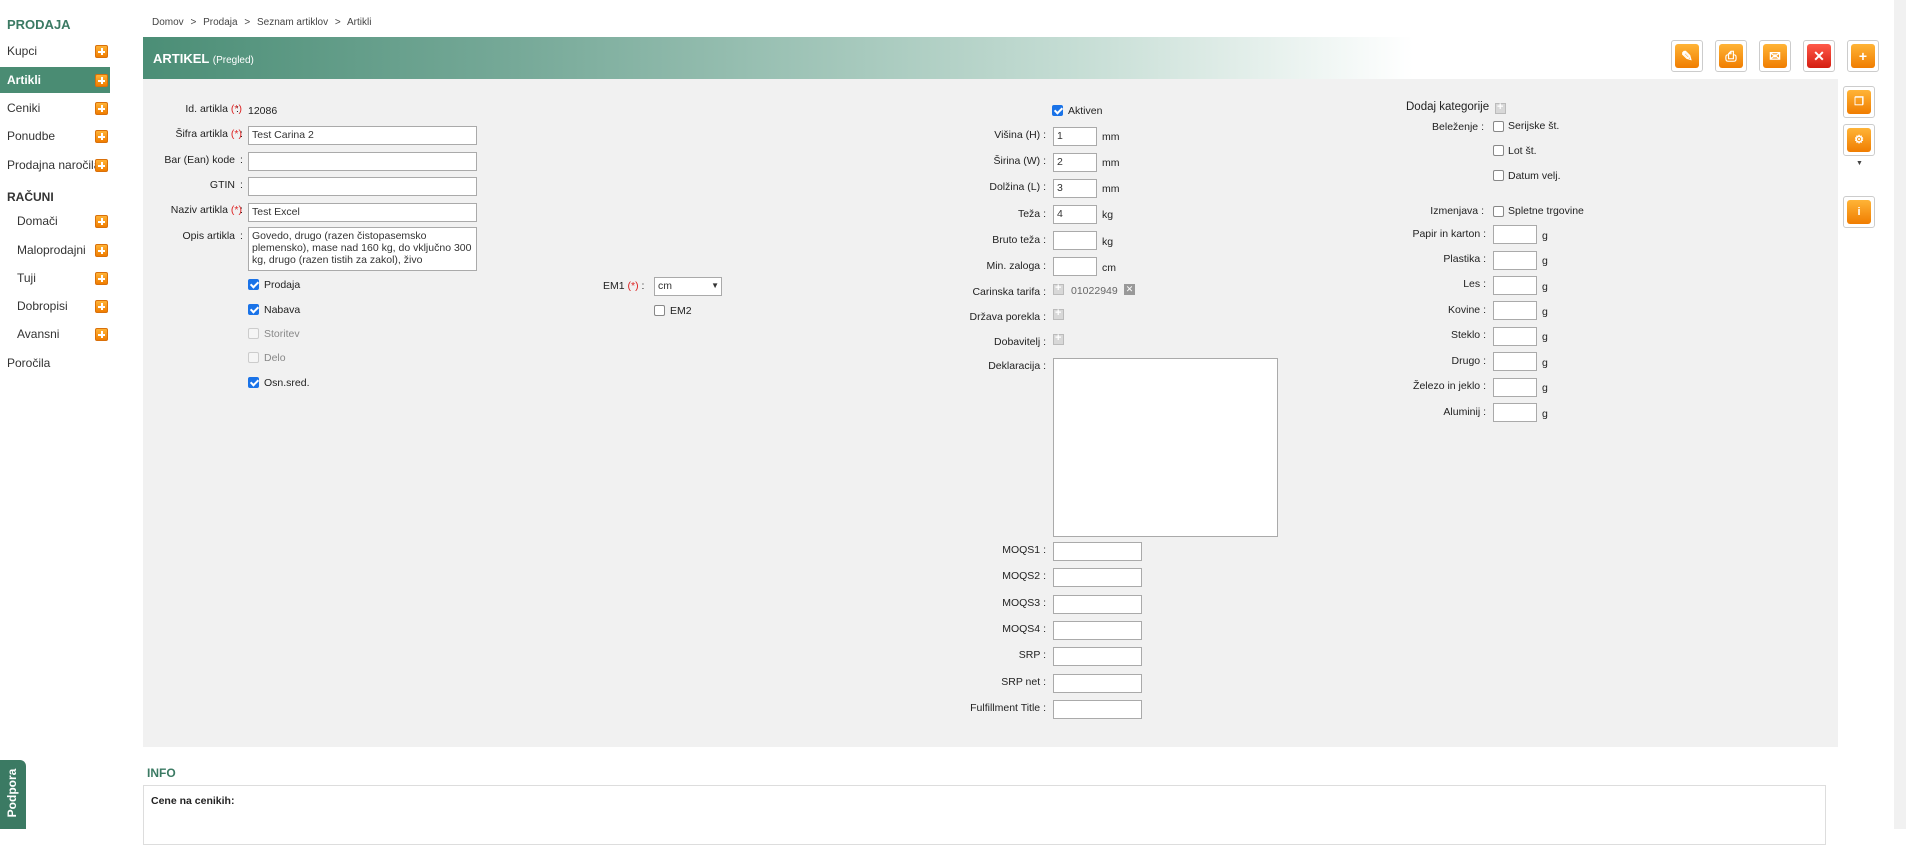 The height and width of the screenshot is (845, 1906). What do you see at coordinates (1458, 127) in the screenshot?
I see `belezenje-label: Beleženje :` at bounding box center [1458, 127].